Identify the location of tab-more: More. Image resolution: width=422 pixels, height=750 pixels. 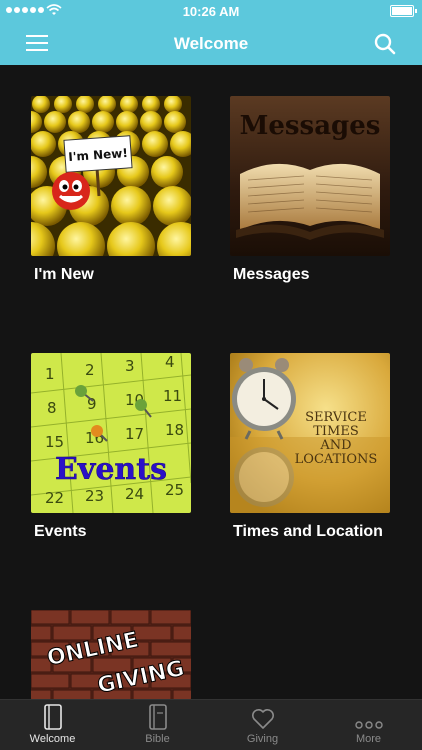
(368, 725).